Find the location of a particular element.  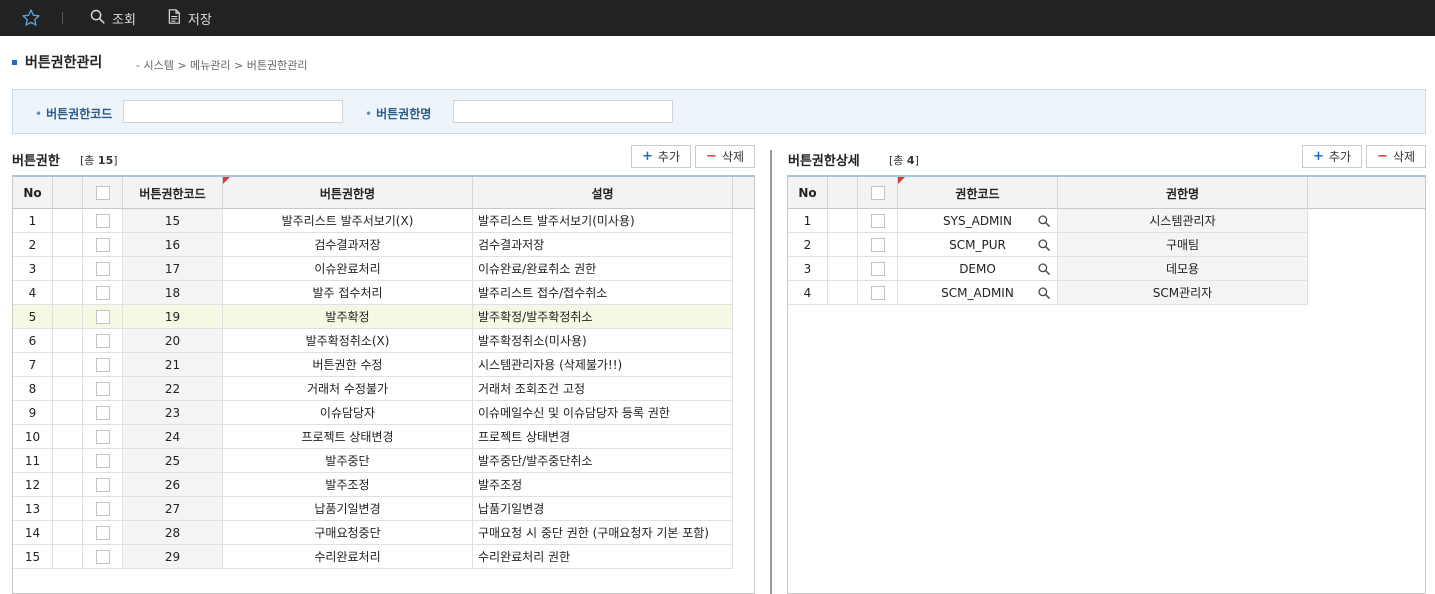

column-header-code: 버튼권한코드 is located at coordinates (173, 193).